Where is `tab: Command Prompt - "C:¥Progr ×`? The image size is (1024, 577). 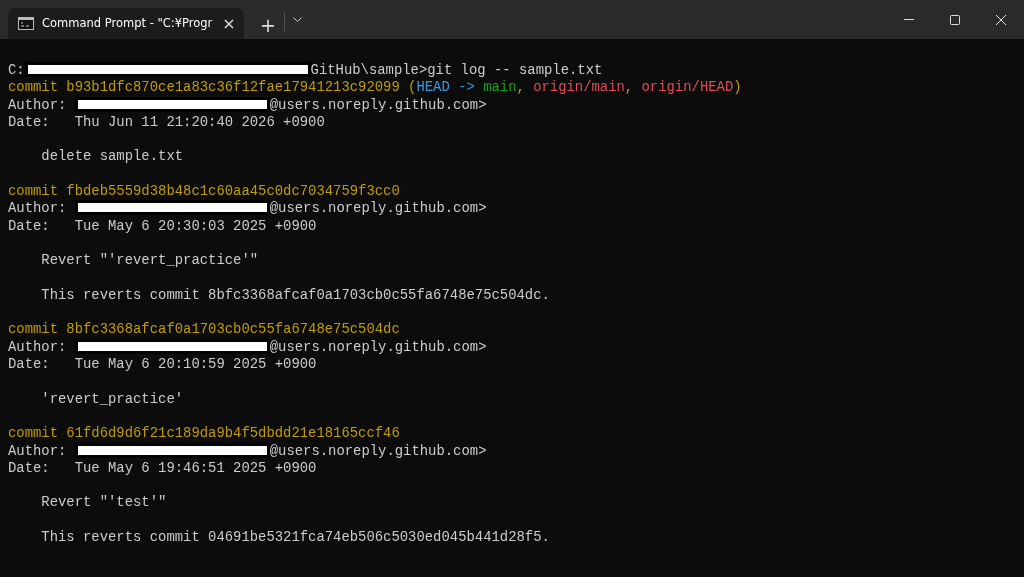 tab: Command Prompt - "C:¥Progr × is located at coordinates (126, 23).